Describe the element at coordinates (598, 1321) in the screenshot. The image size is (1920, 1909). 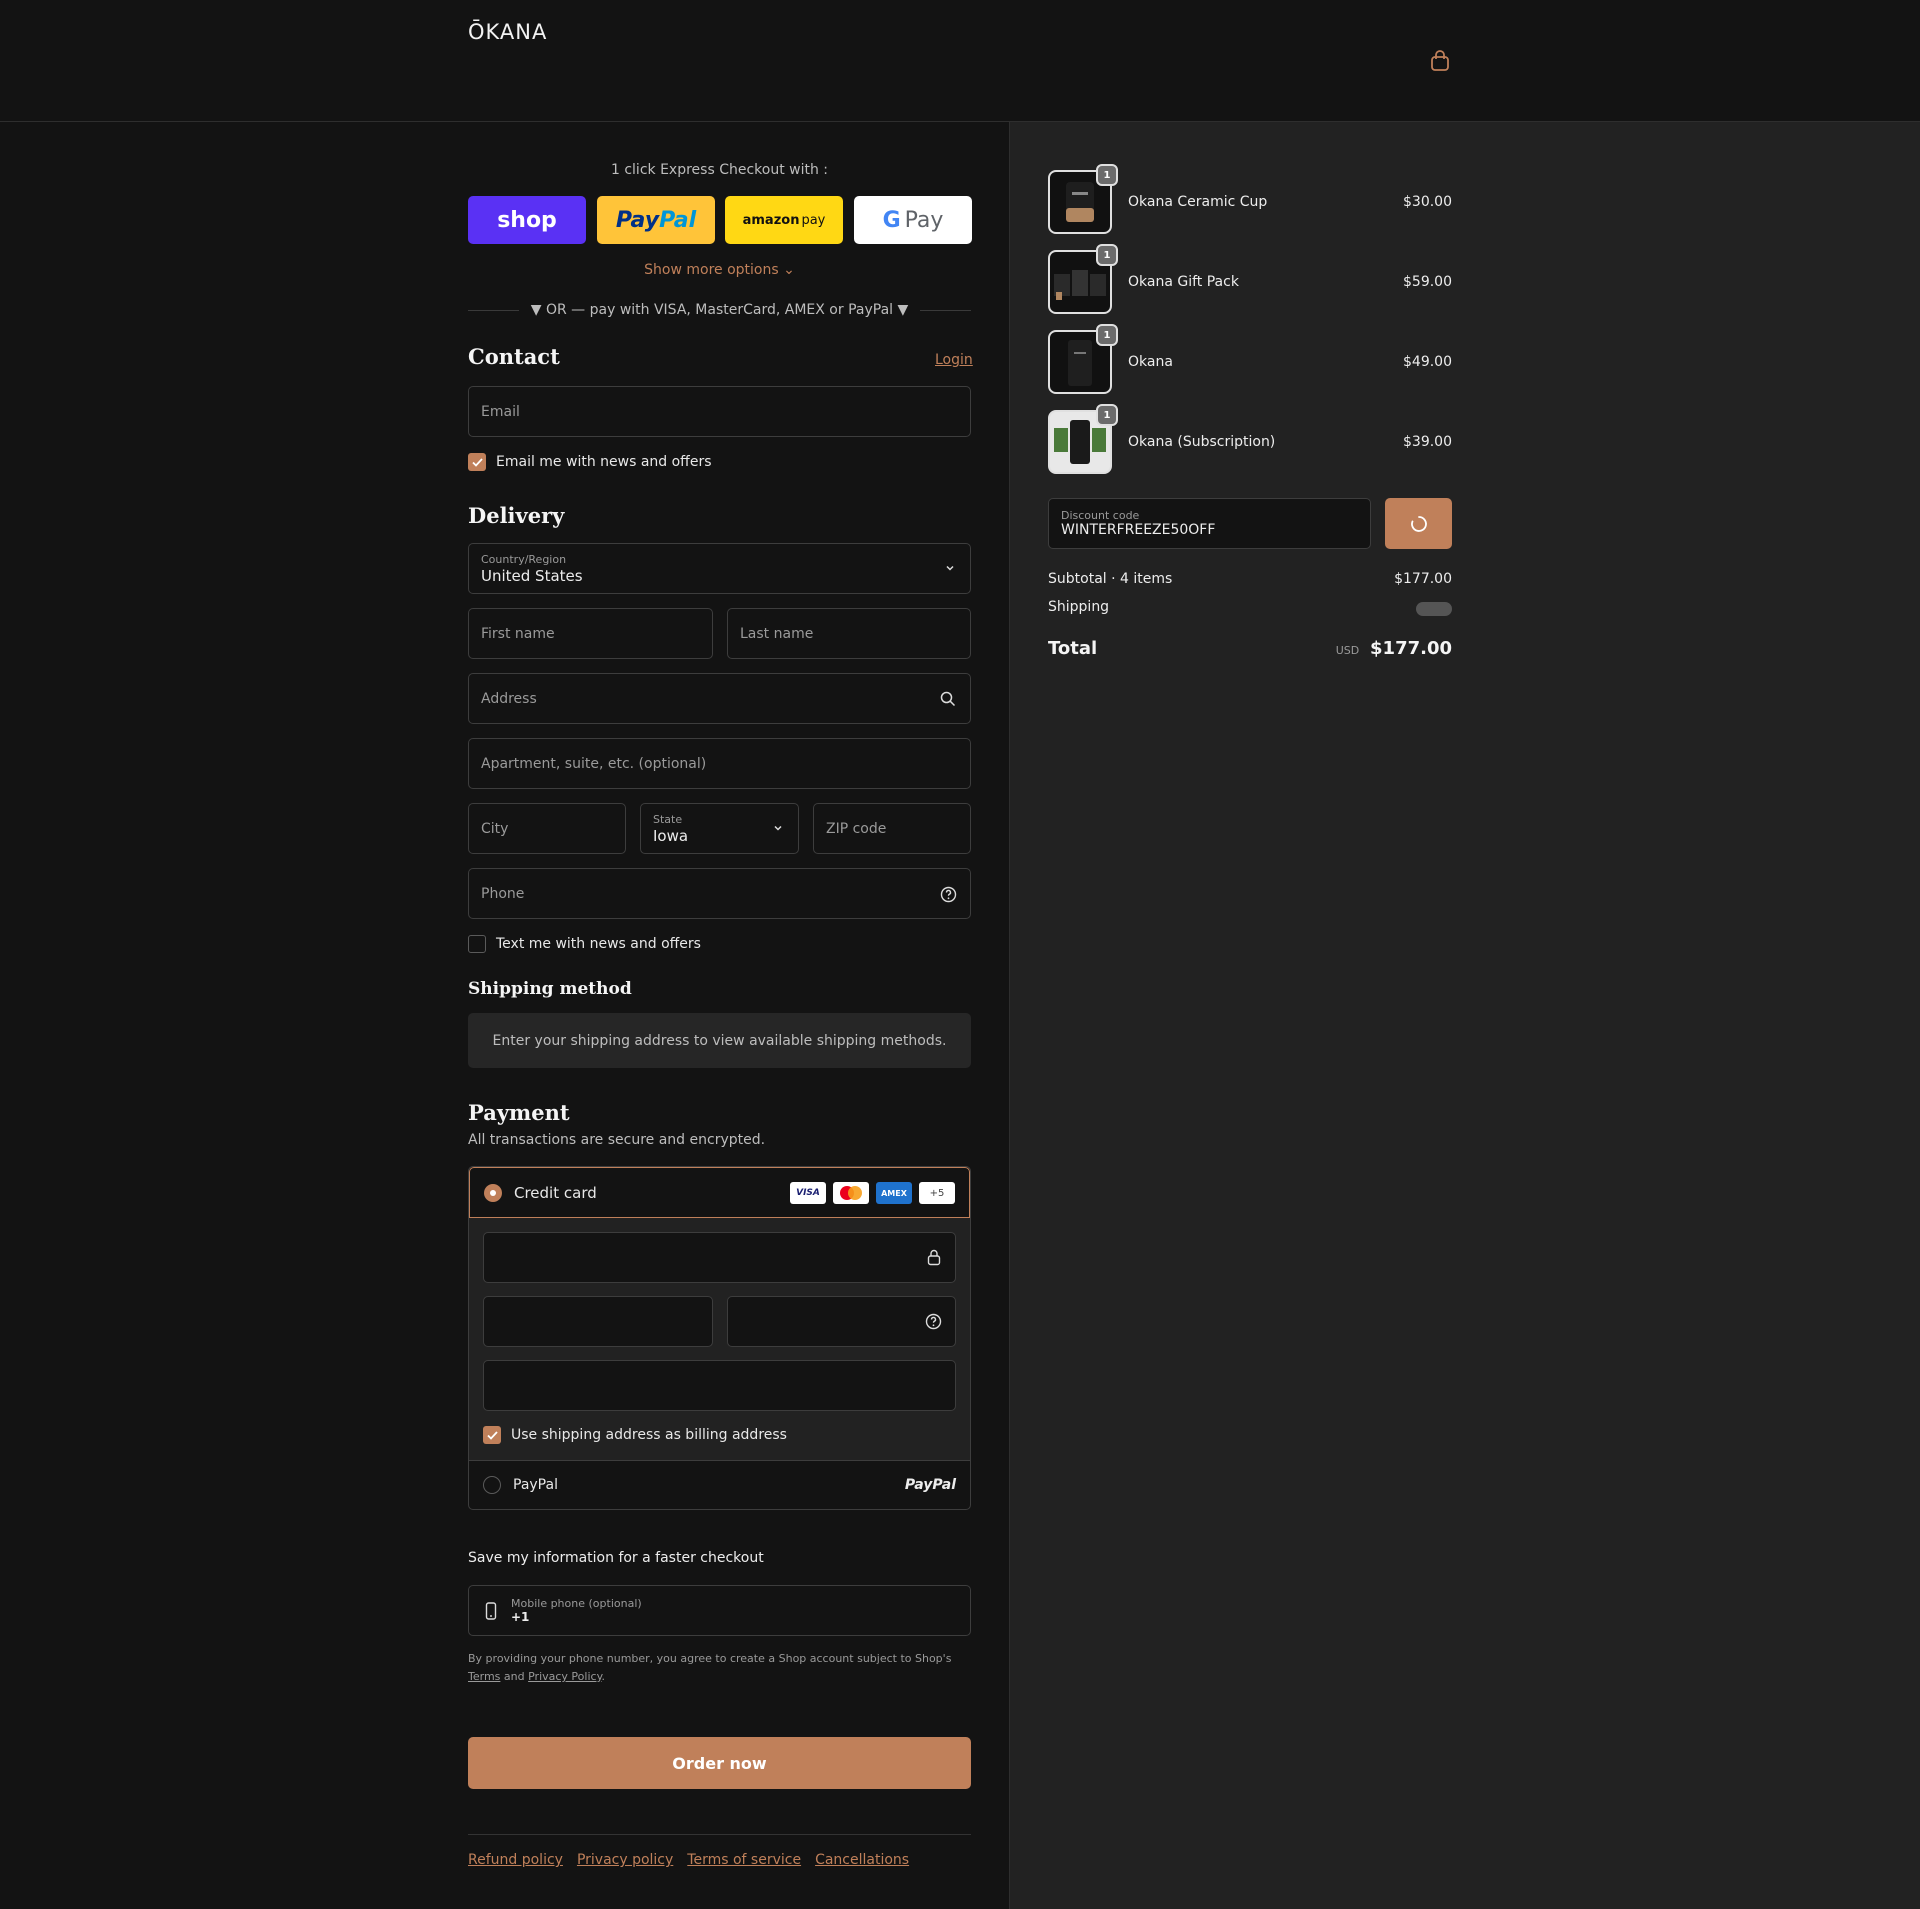
I see `expiration-date-field` at that location.